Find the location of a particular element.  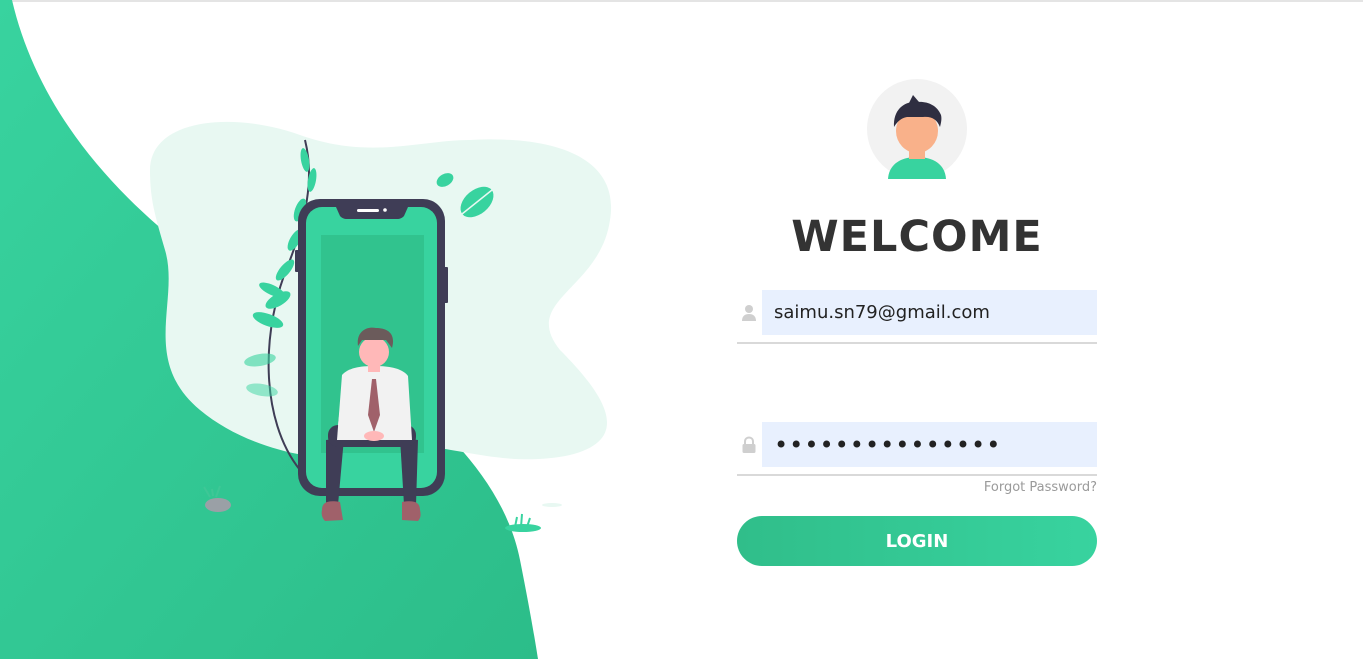

phone-volume-button is located at coordinates (297, 261).